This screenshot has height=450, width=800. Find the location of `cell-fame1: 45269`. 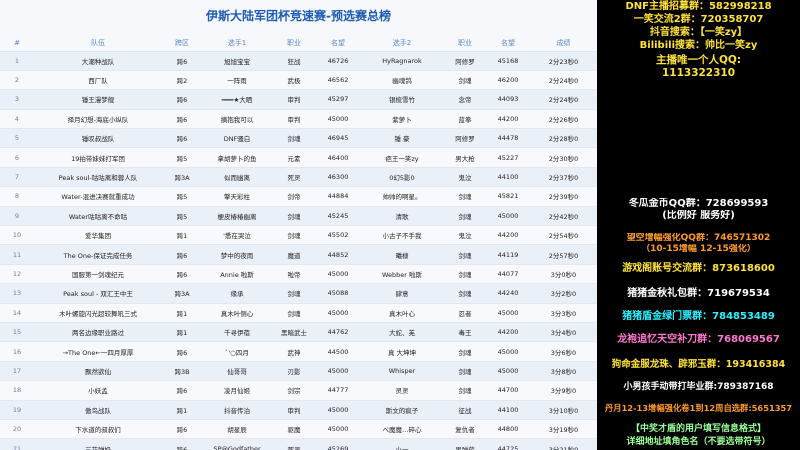

cell-fame1: 45269 is located at coordinates (338, 444).